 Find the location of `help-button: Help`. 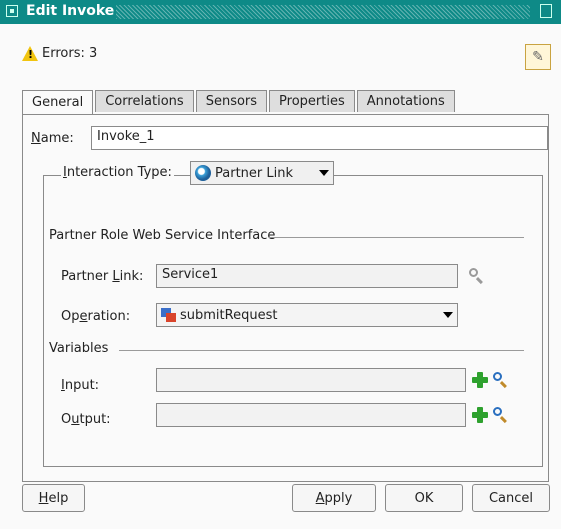

help-button: Help is located at coordinates (53, 498).